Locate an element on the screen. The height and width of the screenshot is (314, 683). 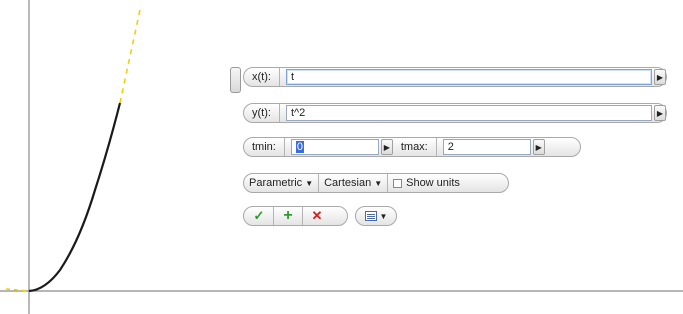
plus-icon: + is located at coordinates (288, 215).